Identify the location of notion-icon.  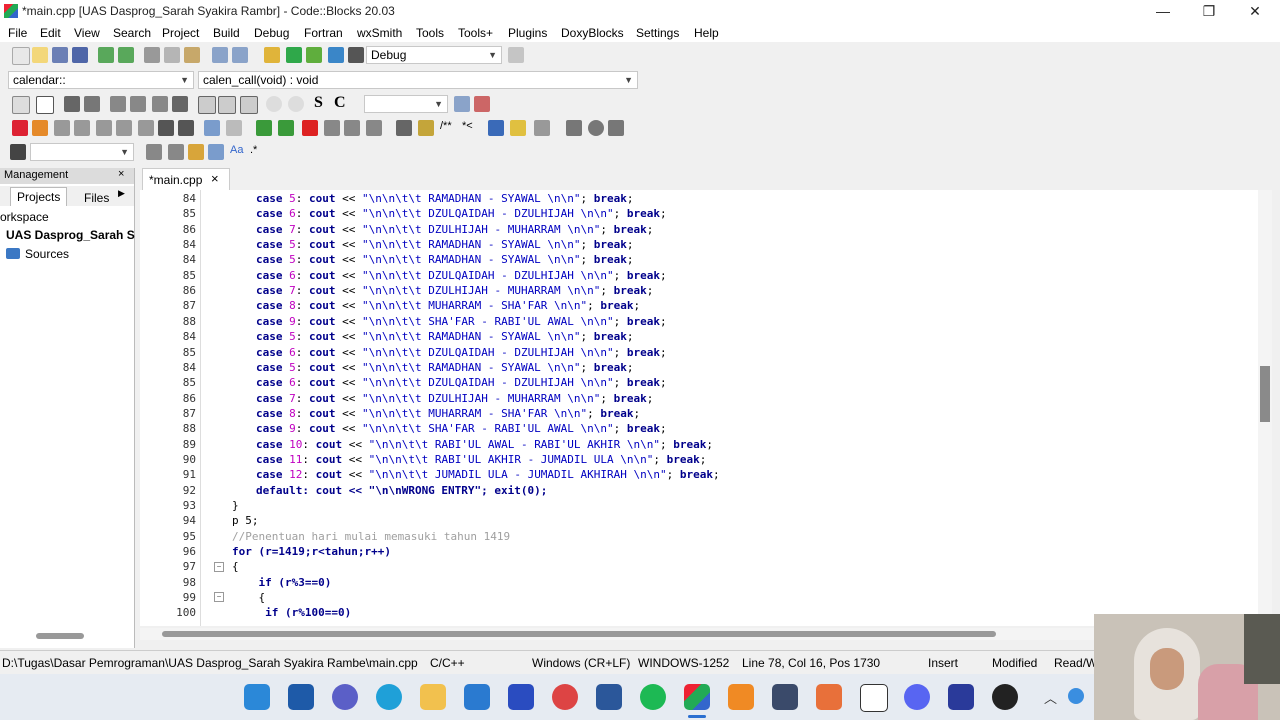
(874, 698).